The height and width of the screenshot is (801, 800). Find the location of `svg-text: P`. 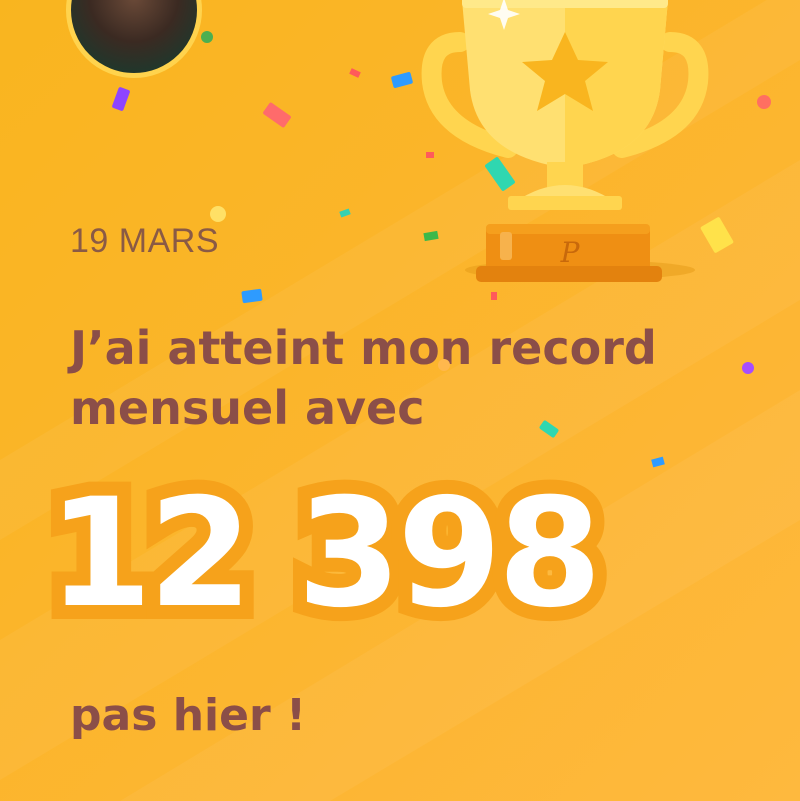

svg-text: P is located at coordinates (570, 252).